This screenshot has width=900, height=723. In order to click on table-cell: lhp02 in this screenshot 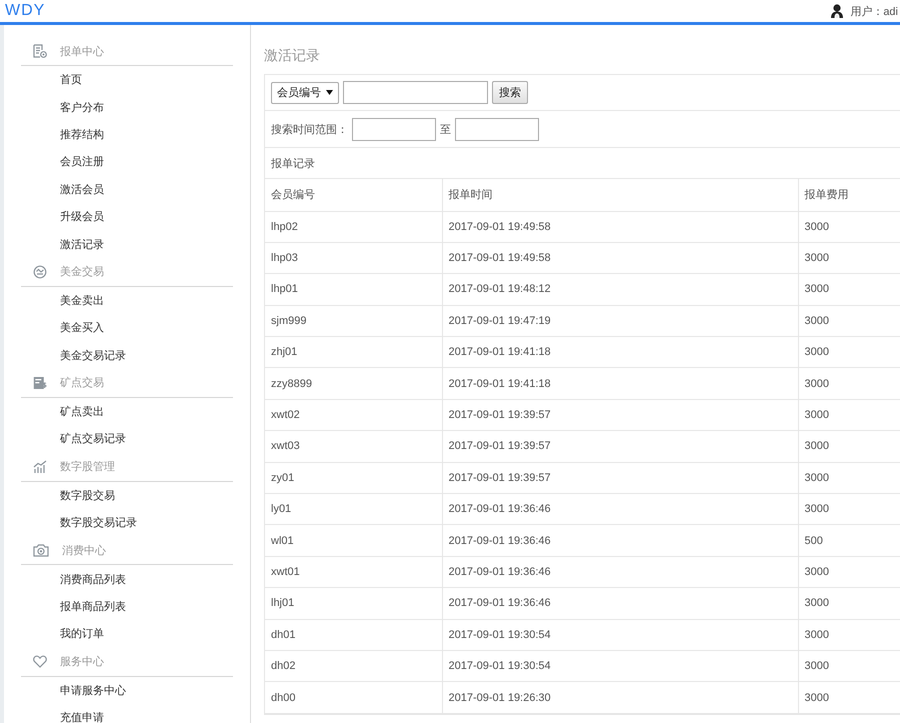, I will do `click(353, 226)`.